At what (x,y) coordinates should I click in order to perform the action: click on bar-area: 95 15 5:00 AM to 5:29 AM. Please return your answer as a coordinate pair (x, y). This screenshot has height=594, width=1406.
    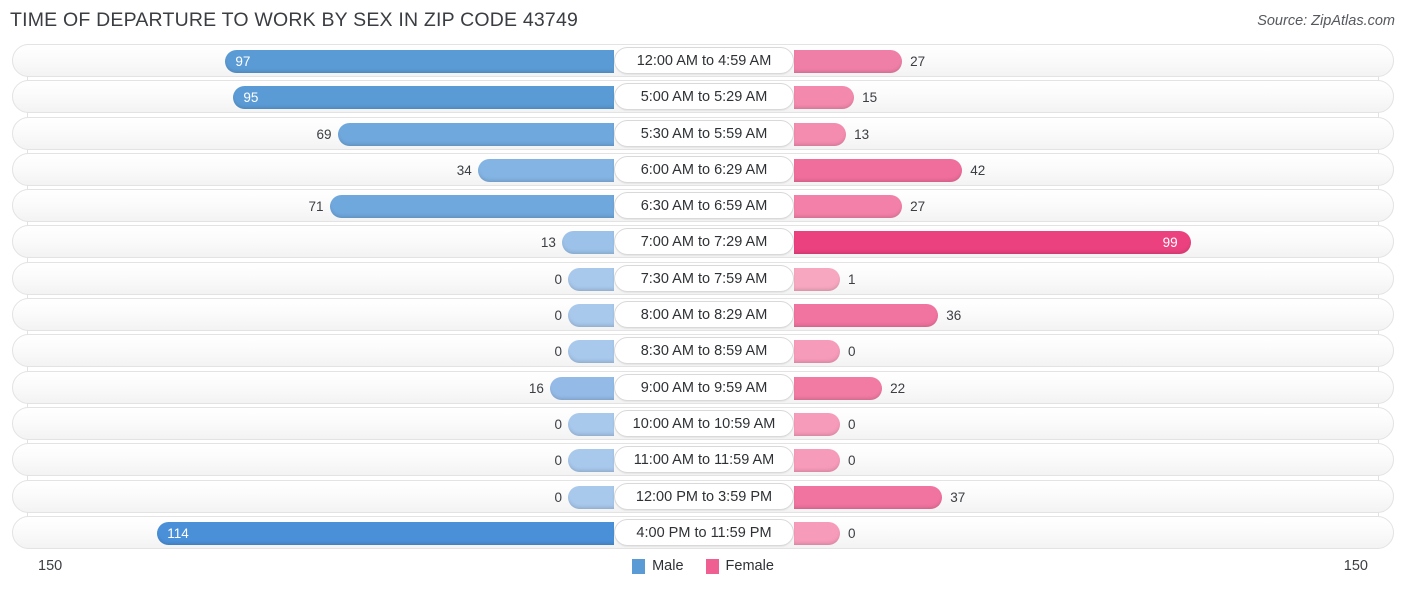
    Looking at the image, I should click on (703, 96).